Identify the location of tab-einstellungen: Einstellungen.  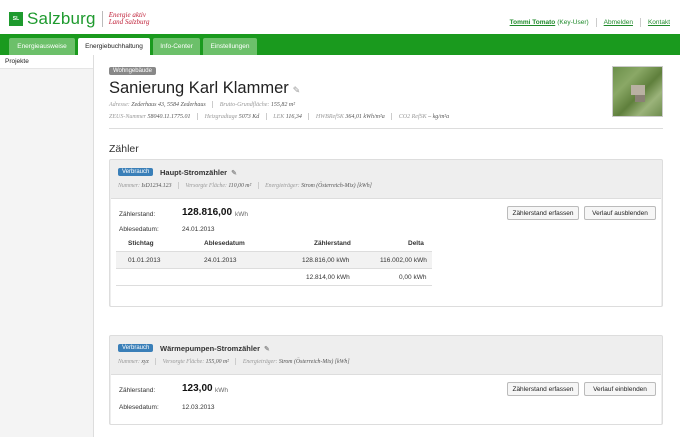
(230, 46).